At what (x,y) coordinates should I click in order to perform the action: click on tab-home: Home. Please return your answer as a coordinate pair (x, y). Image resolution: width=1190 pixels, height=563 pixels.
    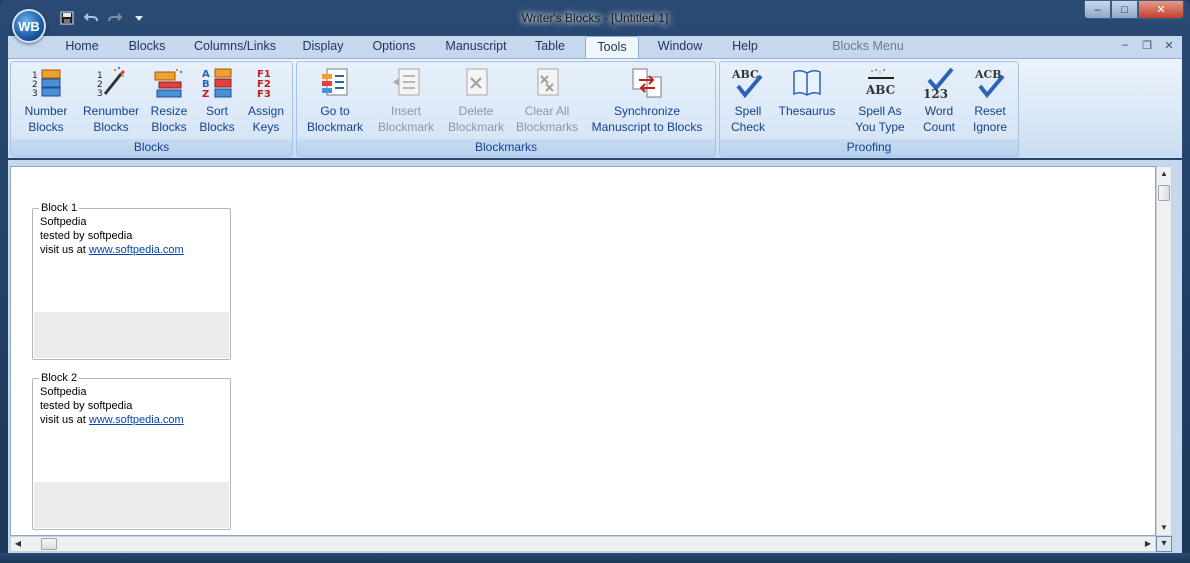
    Looking at the image, I should click on (82, 47).